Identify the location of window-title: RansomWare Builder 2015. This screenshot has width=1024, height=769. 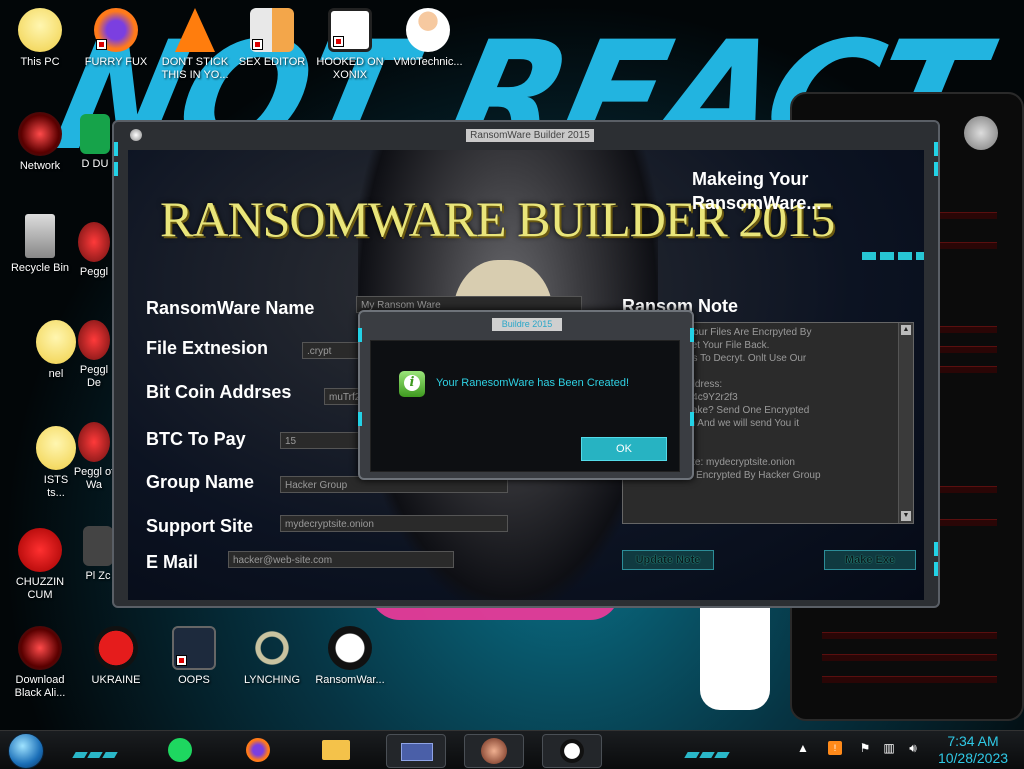
(530, 135).